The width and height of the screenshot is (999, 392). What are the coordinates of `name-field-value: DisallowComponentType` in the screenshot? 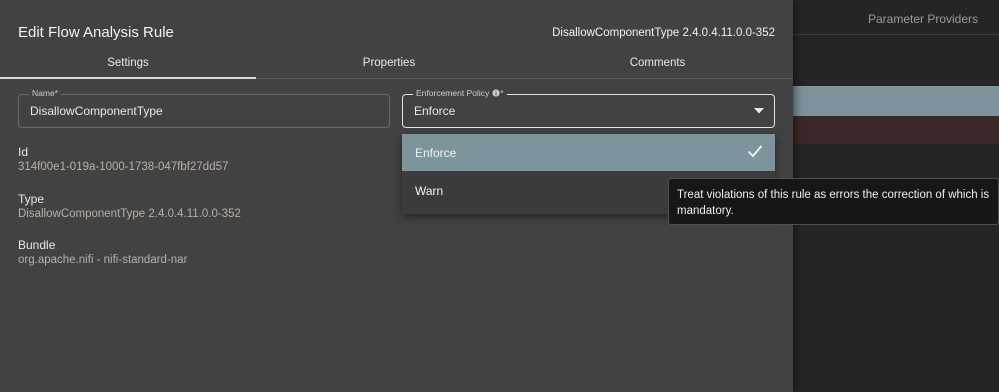 It's located at (96, 111).